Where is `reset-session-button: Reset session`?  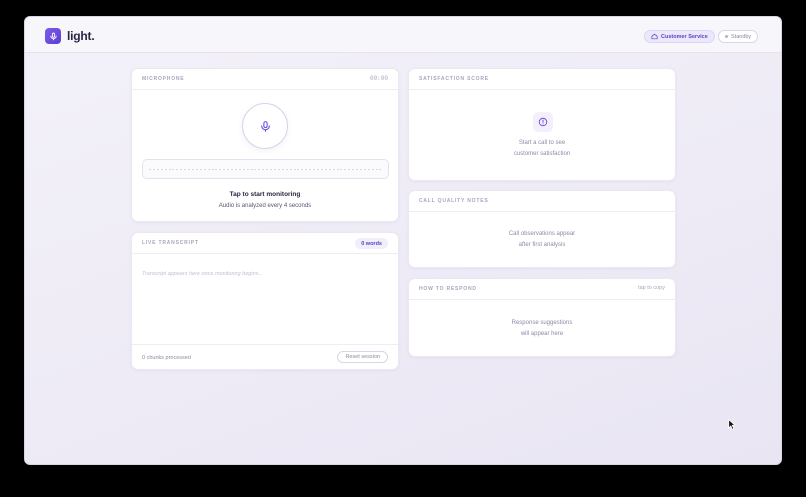 reset-session-button: Reset session is located at coordinates (362, 357).